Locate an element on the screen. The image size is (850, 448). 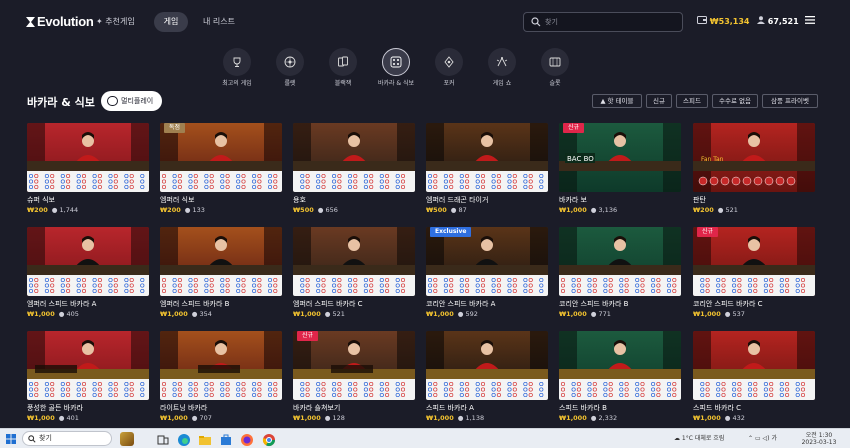
category-roulette: 룰렛 is located at coordinates (290, 67).